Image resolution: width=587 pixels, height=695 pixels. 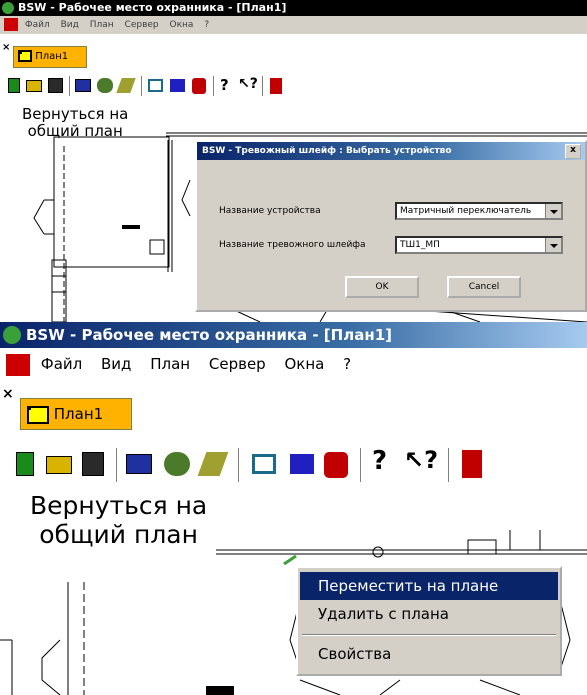 I want to click on close-icon: x, so click(x=573, y=150).